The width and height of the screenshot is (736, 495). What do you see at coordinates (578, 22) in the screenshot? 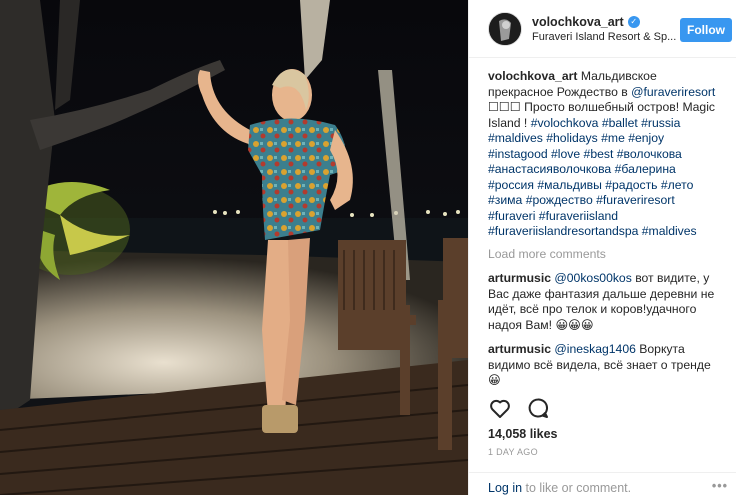
I see `username: volochkova_art` at bounding box center [578, 22].